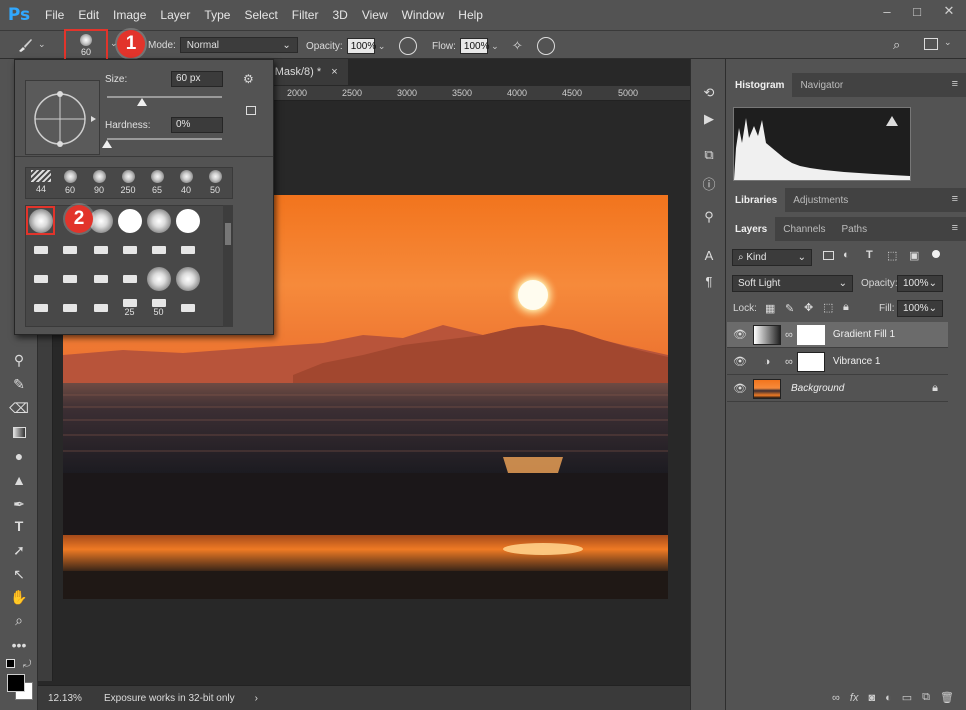 The image size is (966, 710). I want to click on info-icon: ⓘ, so click(709, 183).